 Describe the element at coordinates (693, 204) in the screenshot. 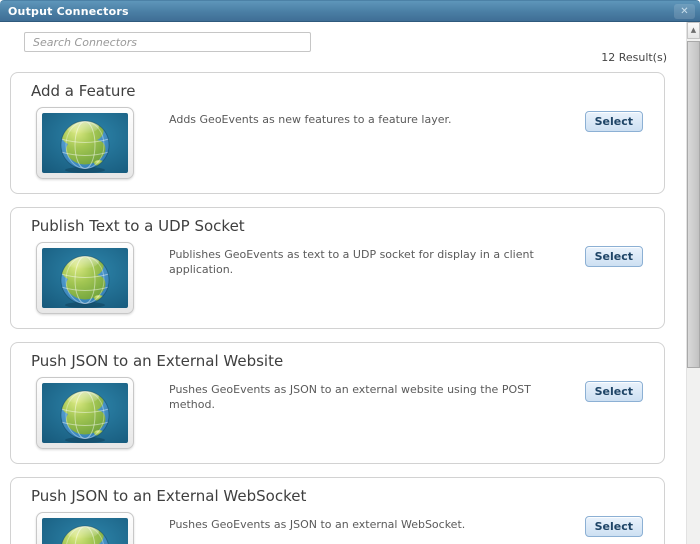

I see `scrollbar-thumb` at that location.